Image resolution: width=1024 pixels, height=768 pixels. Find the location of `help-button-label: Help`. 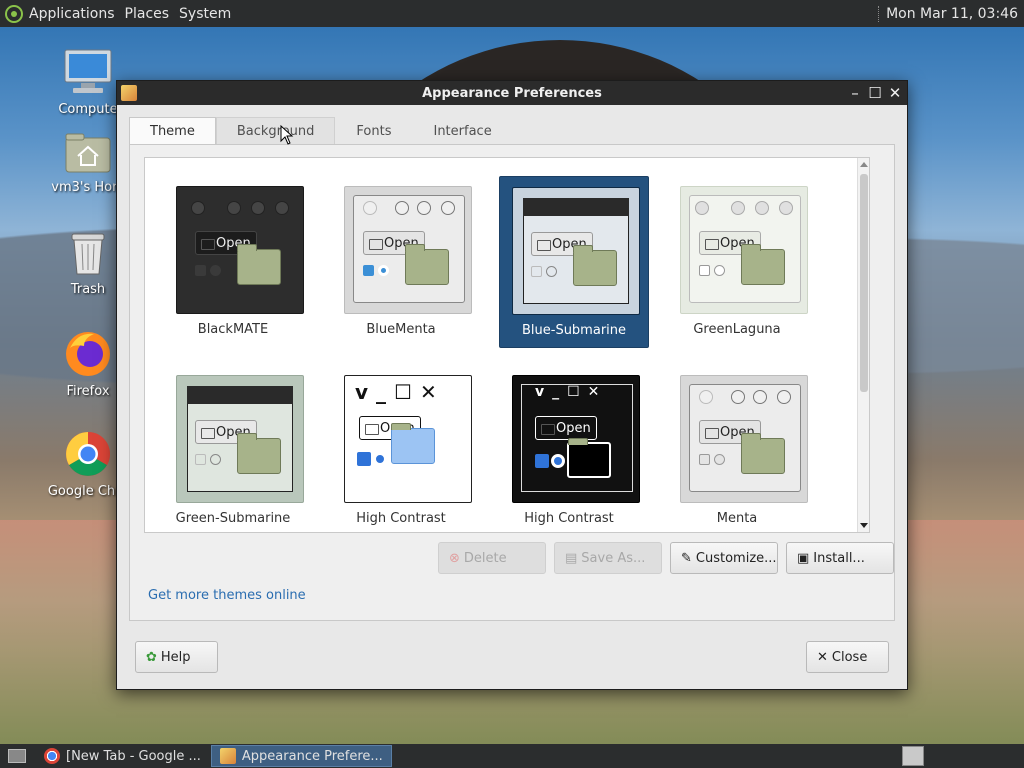

help-button-label: Help is located at coordinates (175, 657).